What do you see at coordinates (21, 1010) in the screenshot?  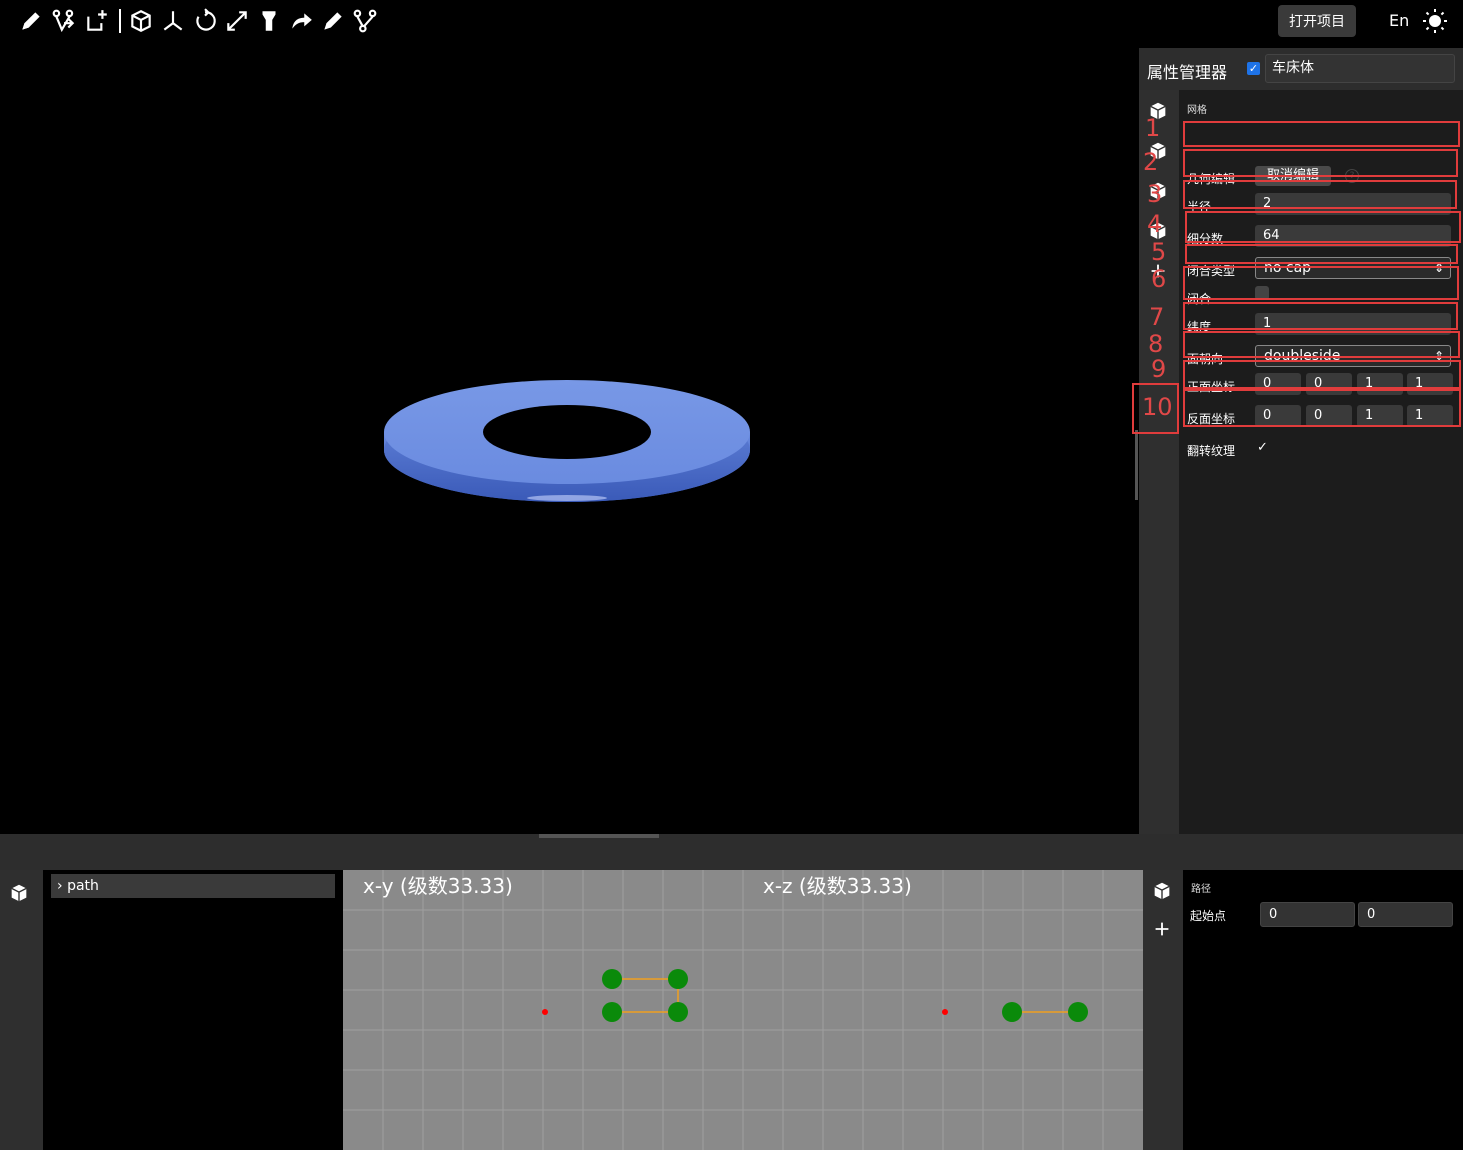 I see `bottom-left-sidebar` at bounding box center [21, 1010].